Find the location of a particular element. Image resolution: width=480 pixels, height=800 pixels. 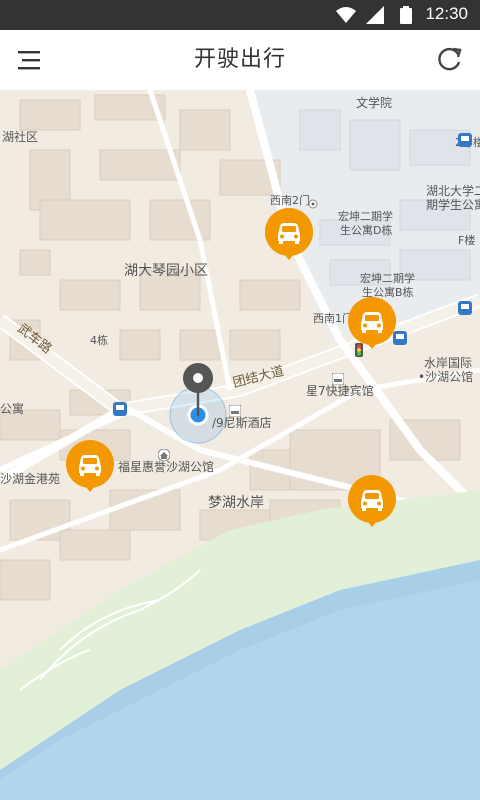

location-pin-icon is located at coordinates (198, 389).